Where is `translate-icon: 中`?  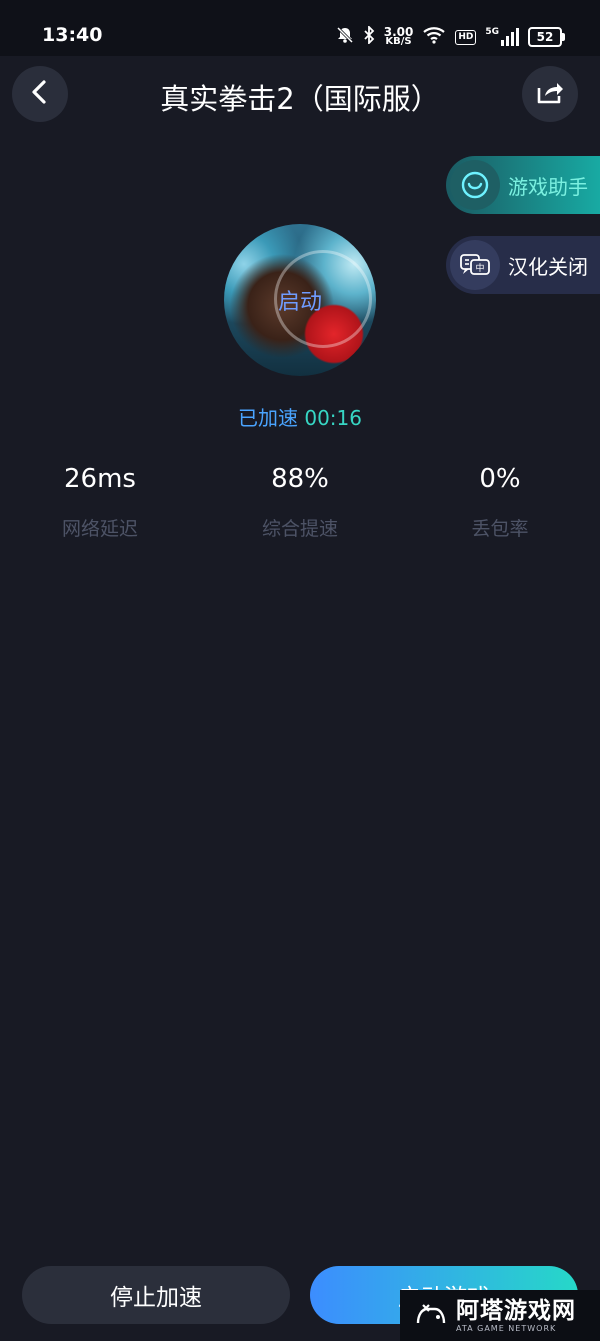
translate-icon: 中 is located at coordinates (475, 265).